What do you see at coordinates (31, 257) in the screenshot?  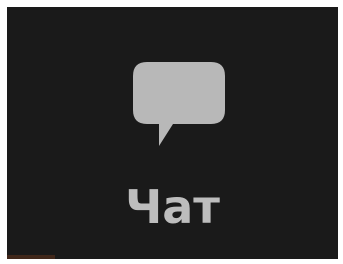 I see `bottom-accent` at bounding box center [31, 257].